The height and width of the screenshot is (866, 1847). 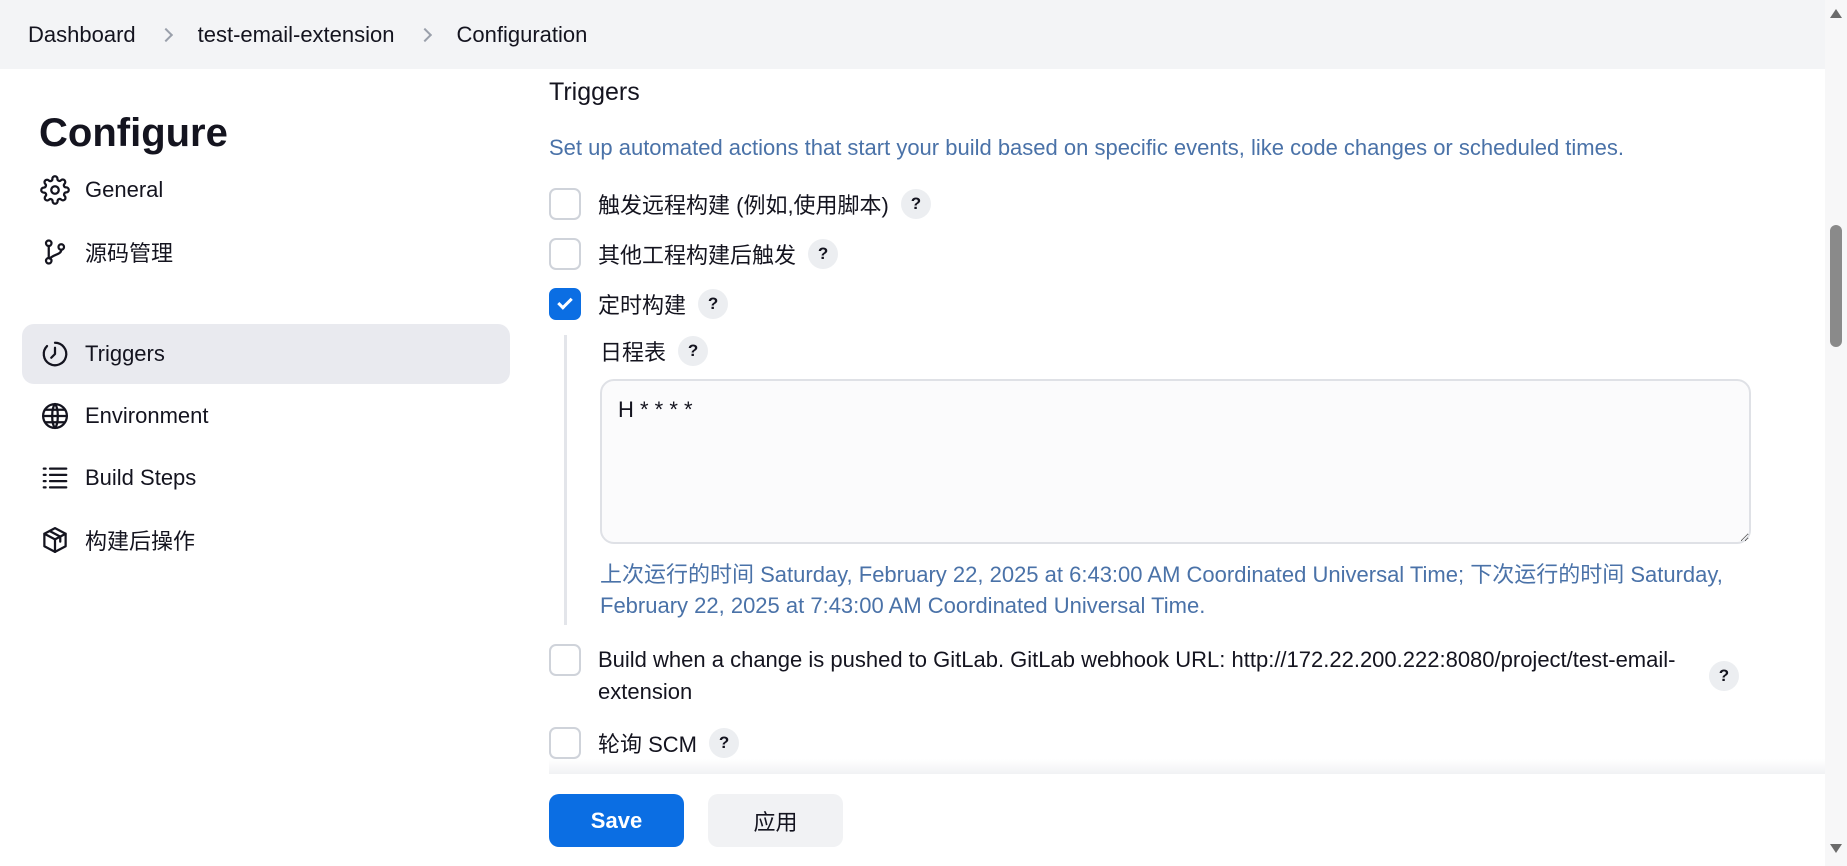 What do you see at coordinates (82, 35) in the screenshot?
I see `breadcrumb-dashboard: Dashboard` at bounding box center [82, 35].